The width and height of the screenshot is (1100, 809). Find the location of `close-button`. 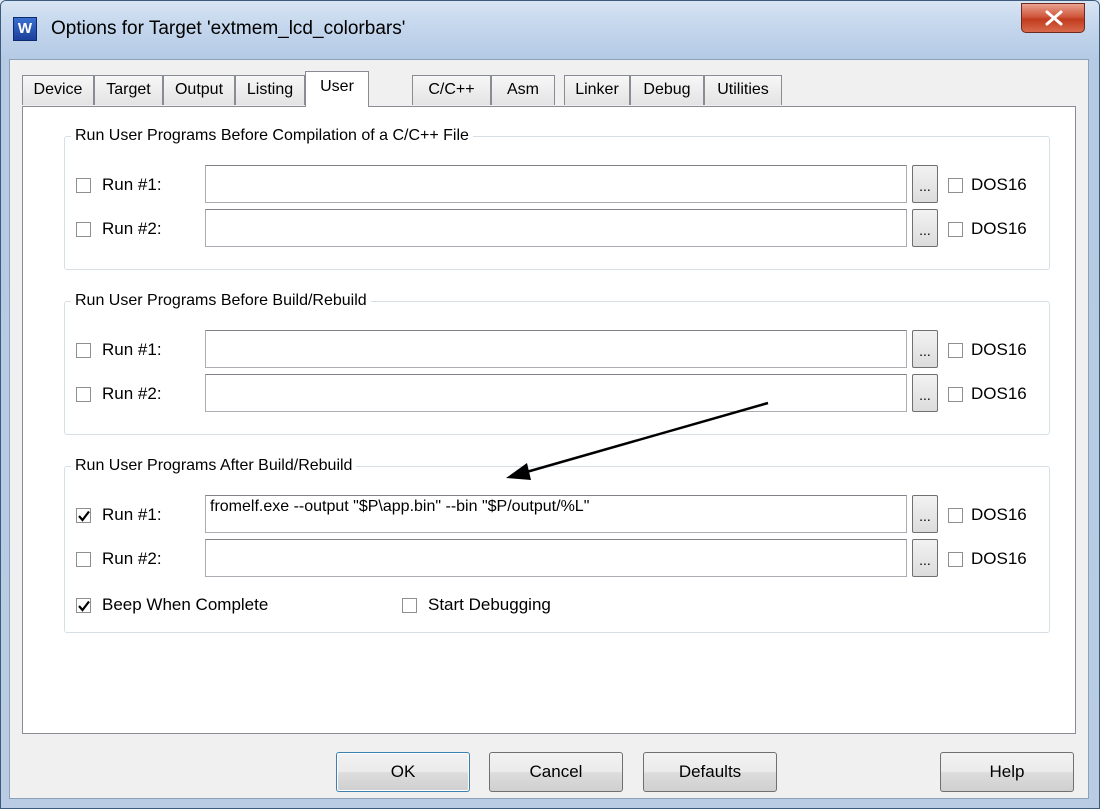

close-button is located at coordinates (1053, 18).